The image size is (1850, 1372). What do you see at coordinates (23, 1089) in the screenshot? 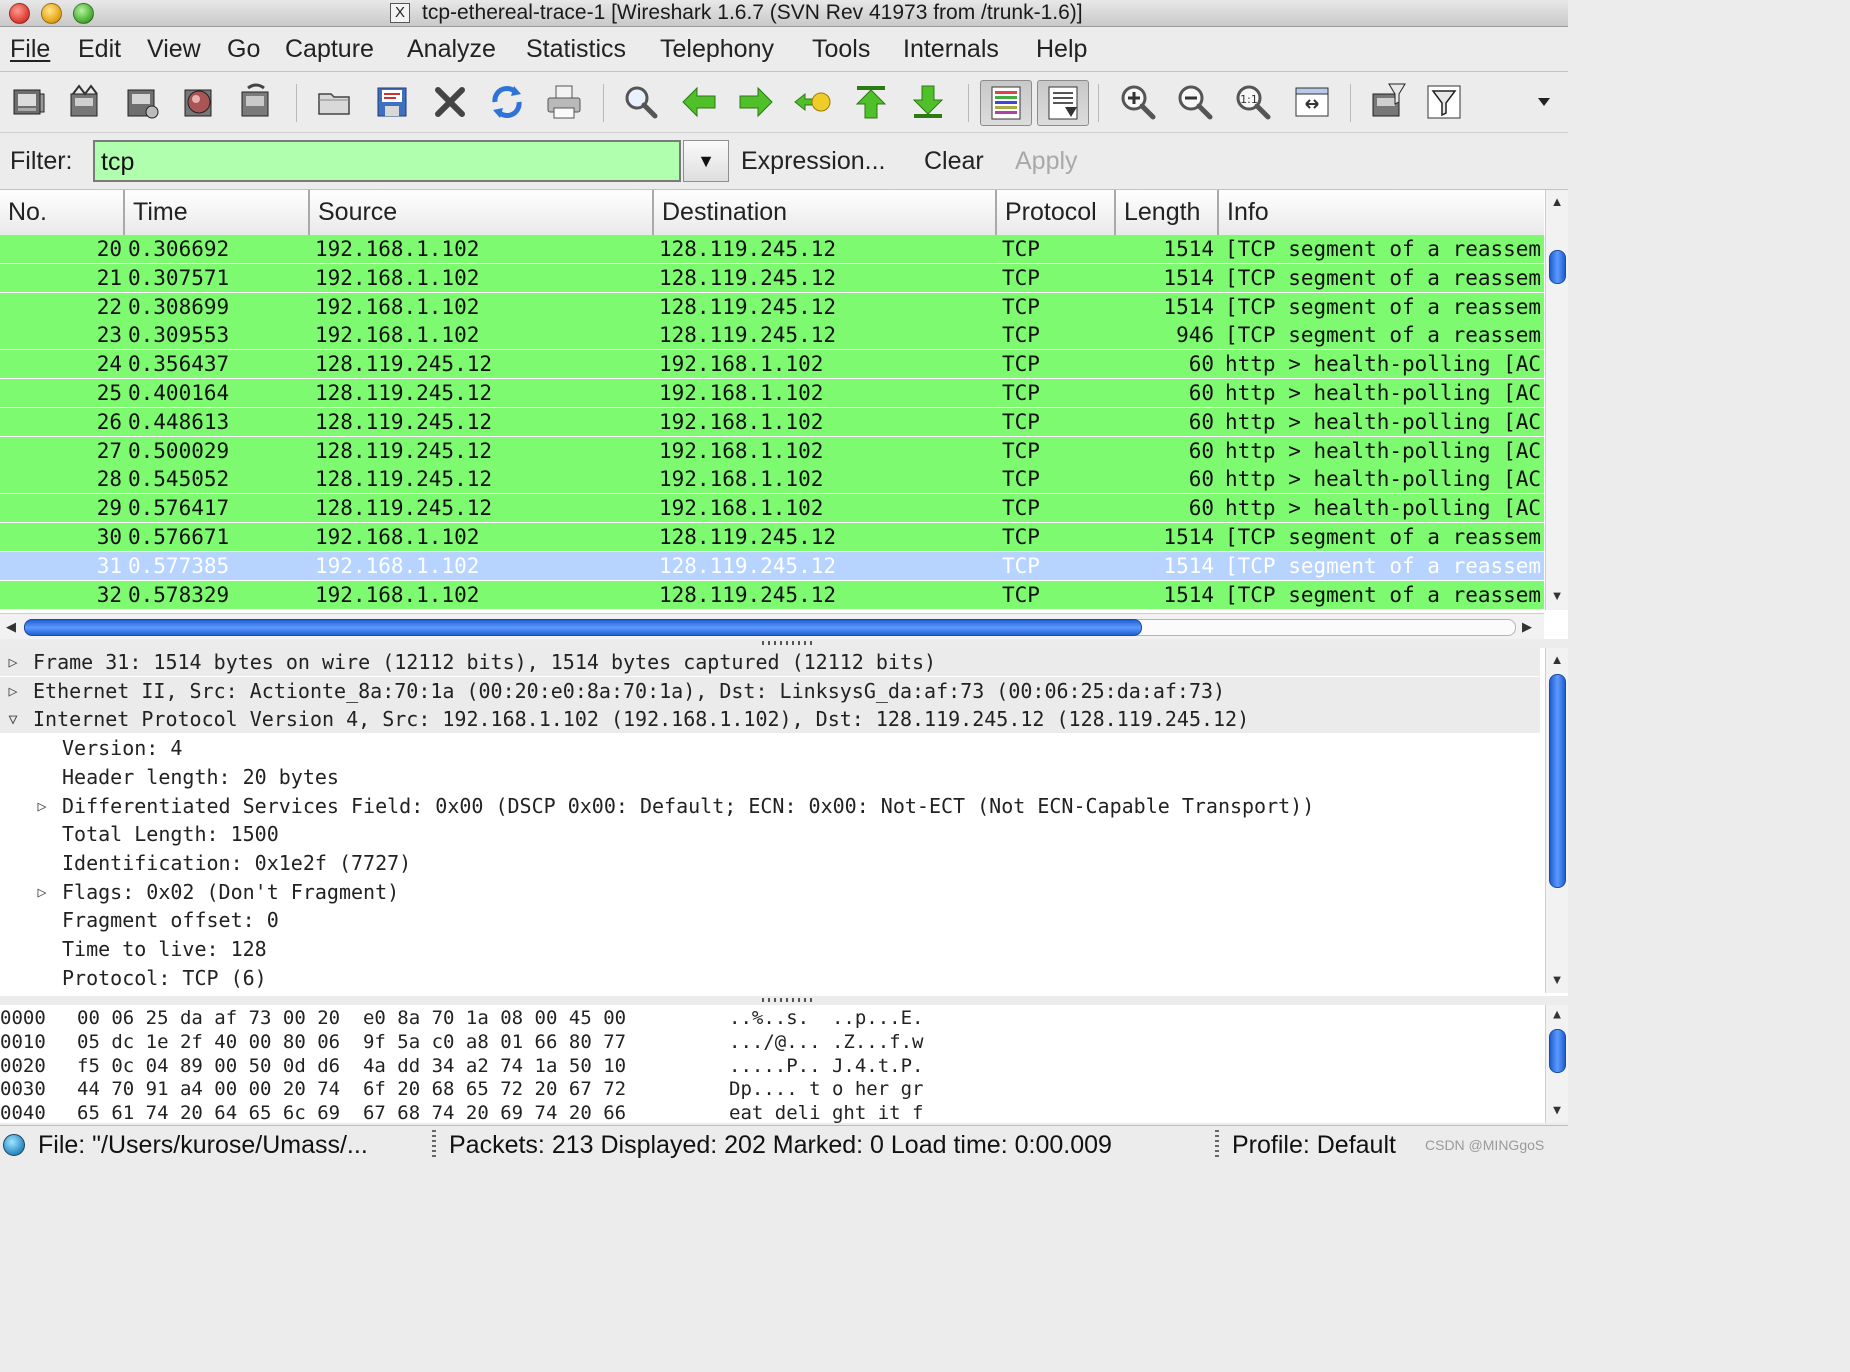
I see `hex-offset: 0030` at bounding box center [23, 1089].